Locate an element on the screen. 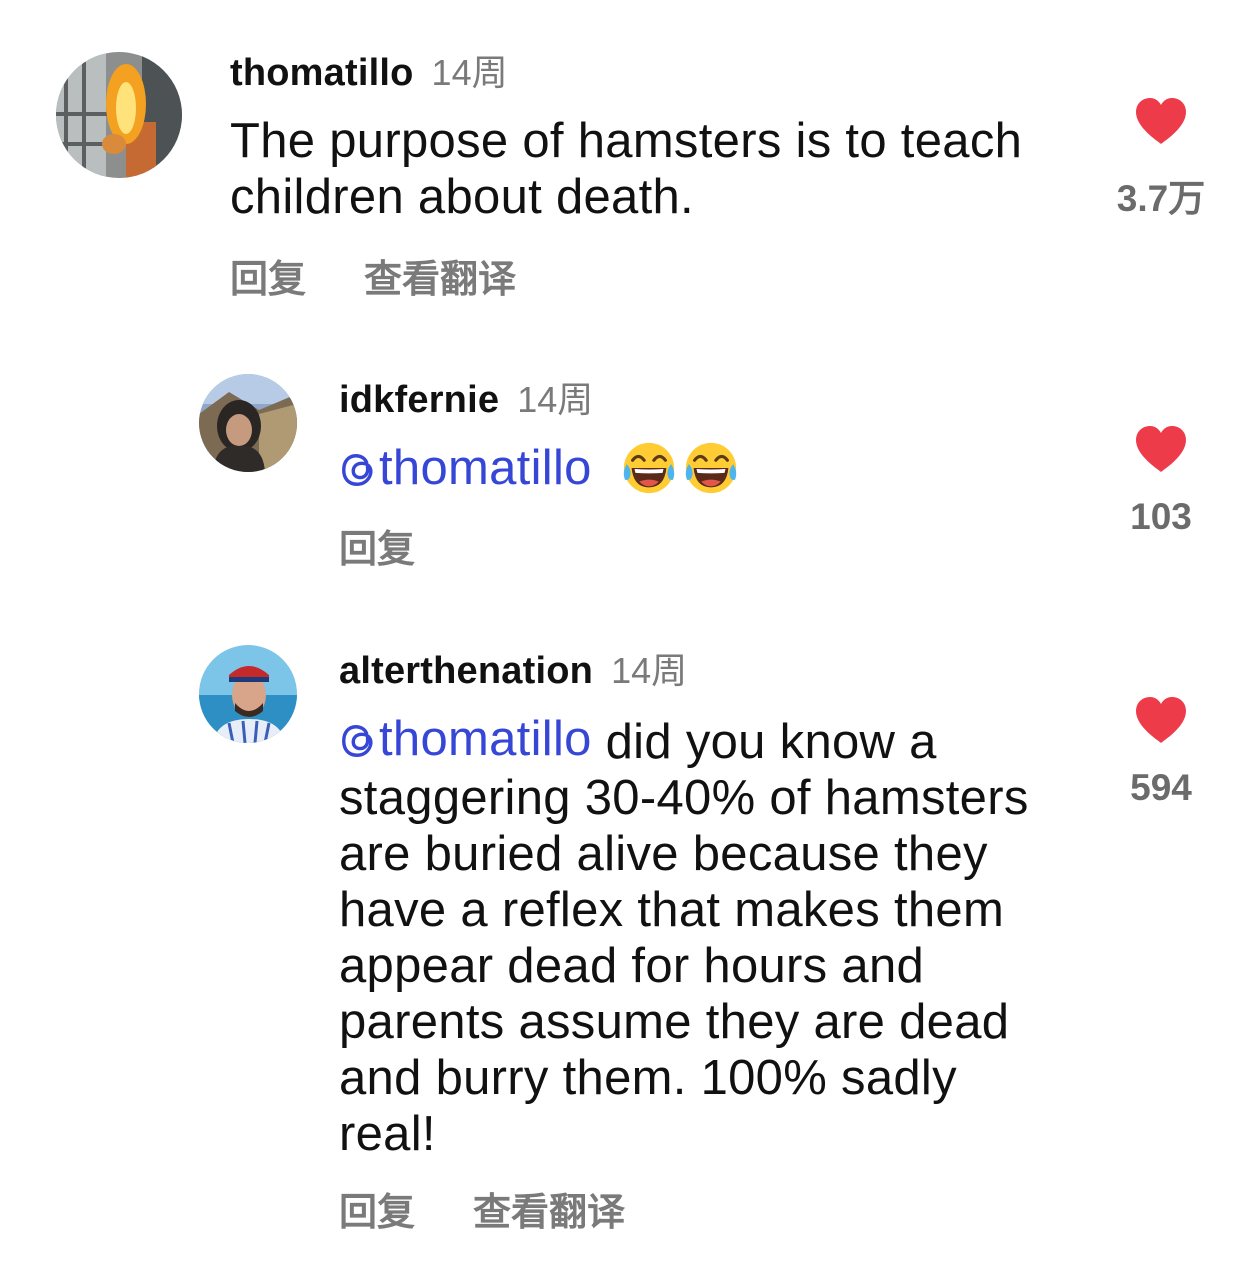 The image size is (1260, 1282). text-line: parents assume they are dead is located at coordinates (674, 1022).